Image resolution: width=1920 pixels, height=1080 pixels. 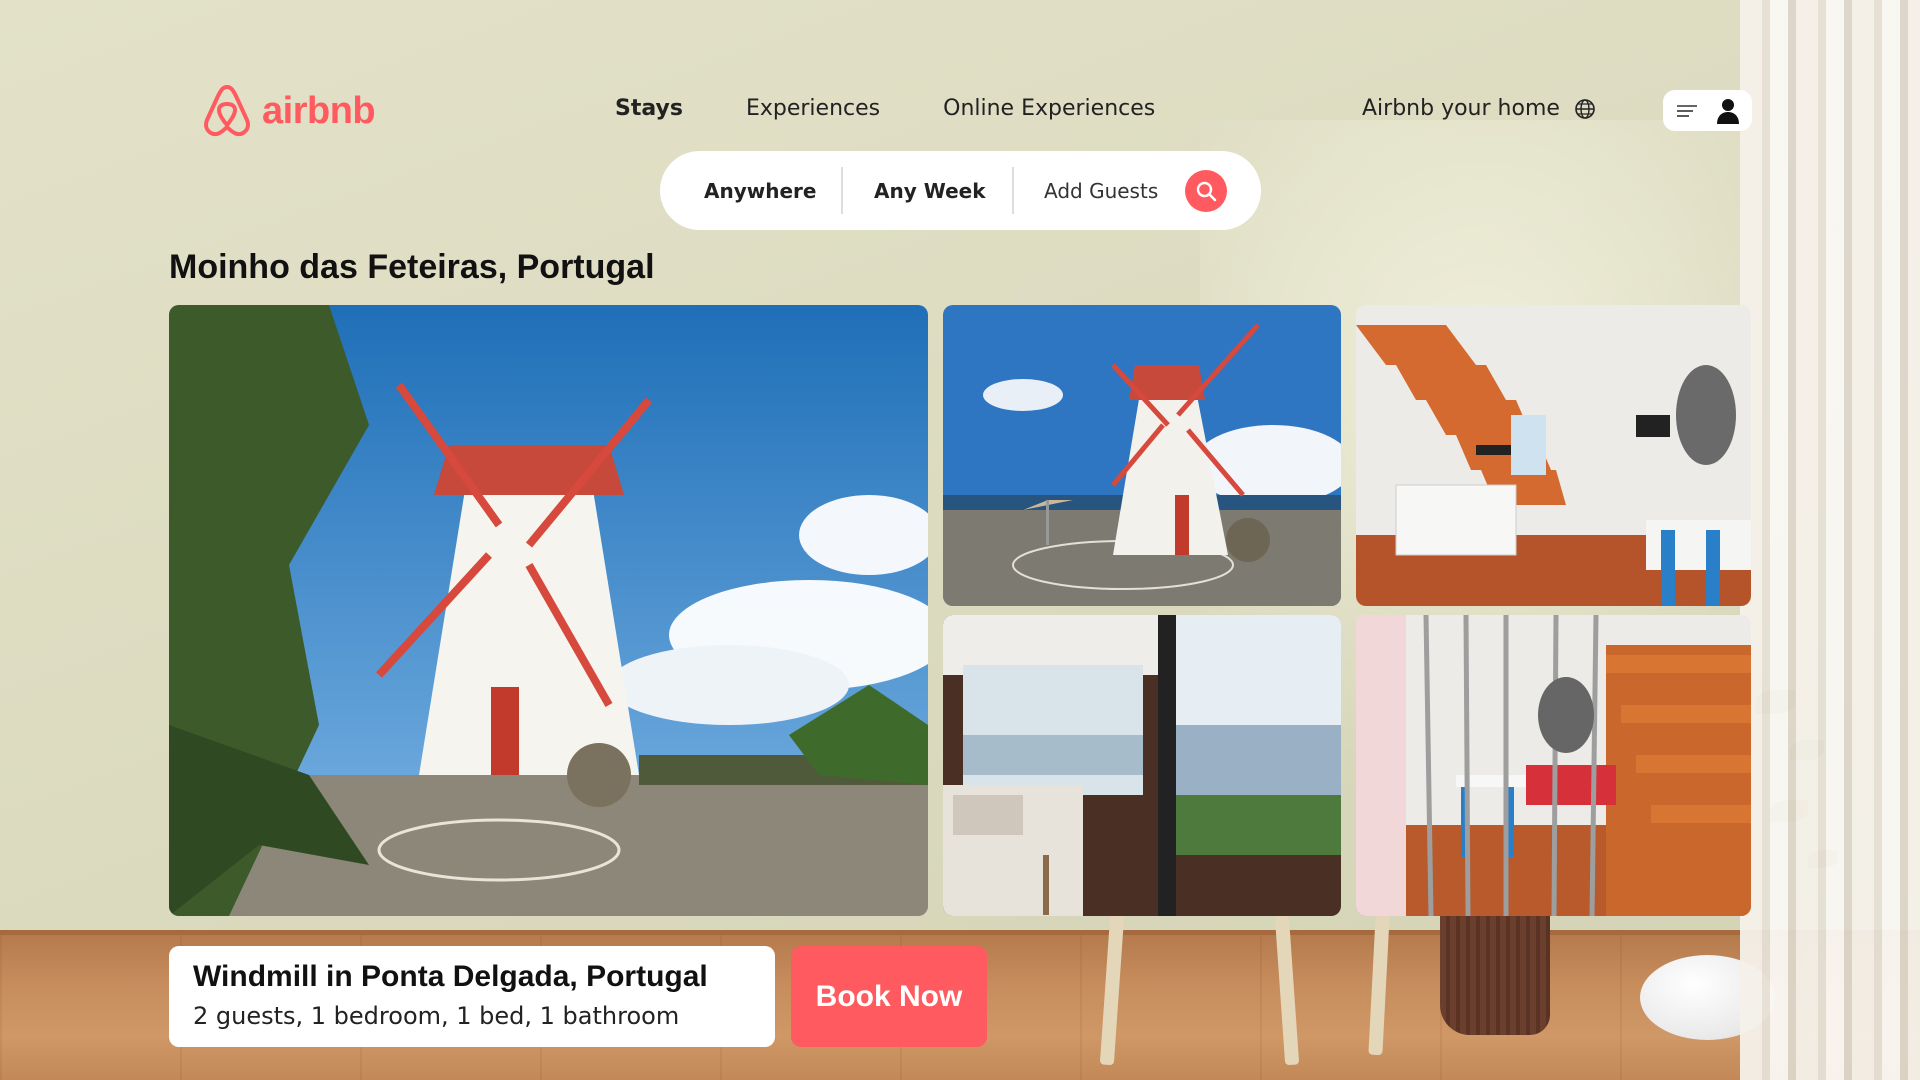 I want to click on brand-name: airbnb, so click(x=319, y=110).